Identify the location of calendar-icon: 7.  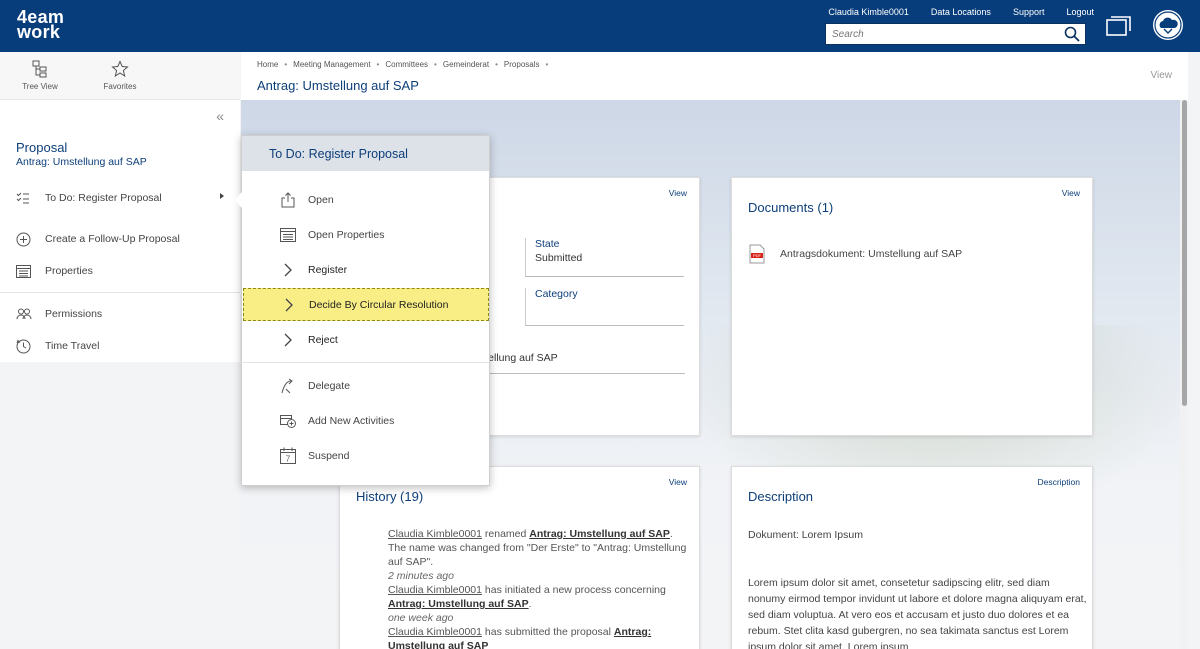
(288, 456).